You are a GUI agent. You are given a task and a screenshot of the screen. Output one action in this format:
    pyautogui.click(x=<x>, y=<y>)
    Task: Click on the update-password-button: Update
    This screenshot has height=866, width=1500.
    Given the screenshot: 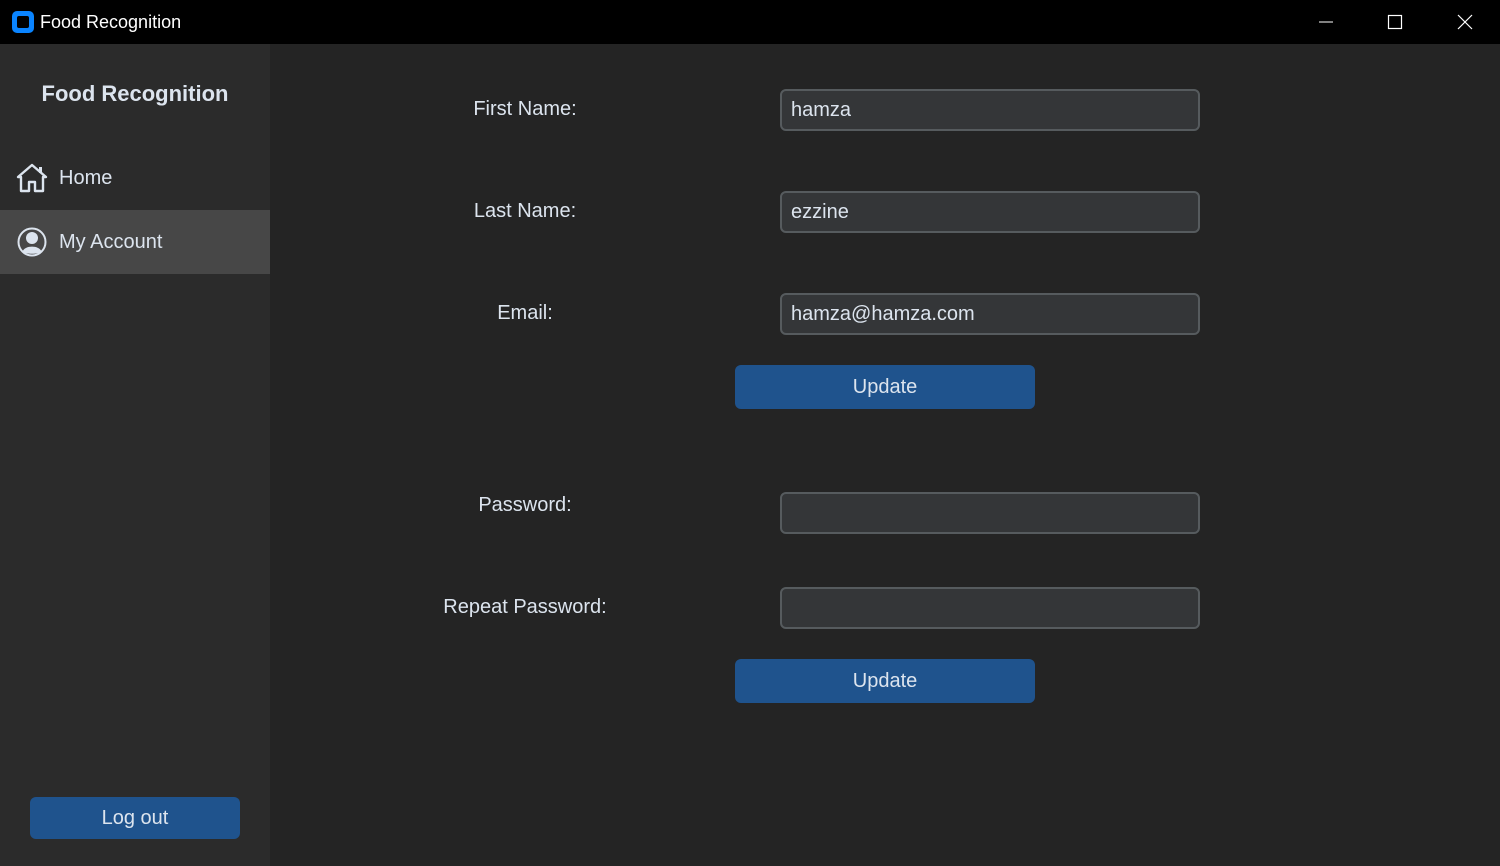 What is the action you would take?
    pyautogui.click(x=885, y=681)
    